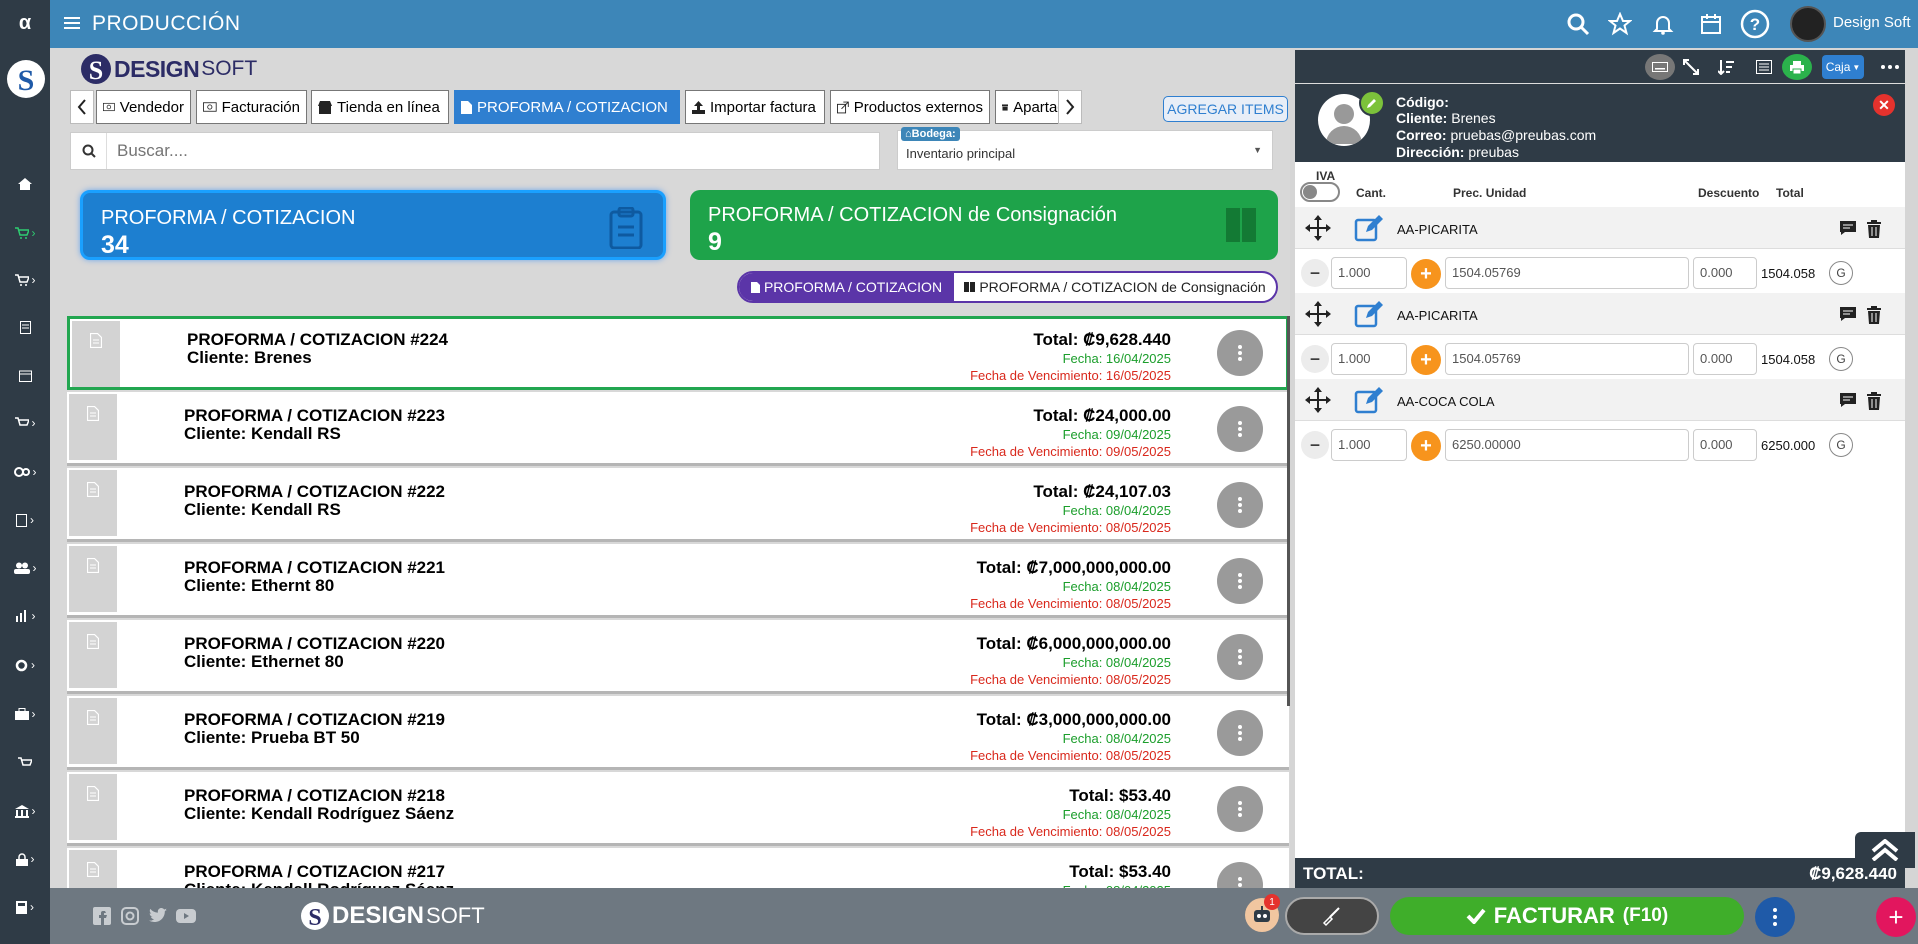  I want to click on tab-facturacion: Facturación, so click(251, 107).